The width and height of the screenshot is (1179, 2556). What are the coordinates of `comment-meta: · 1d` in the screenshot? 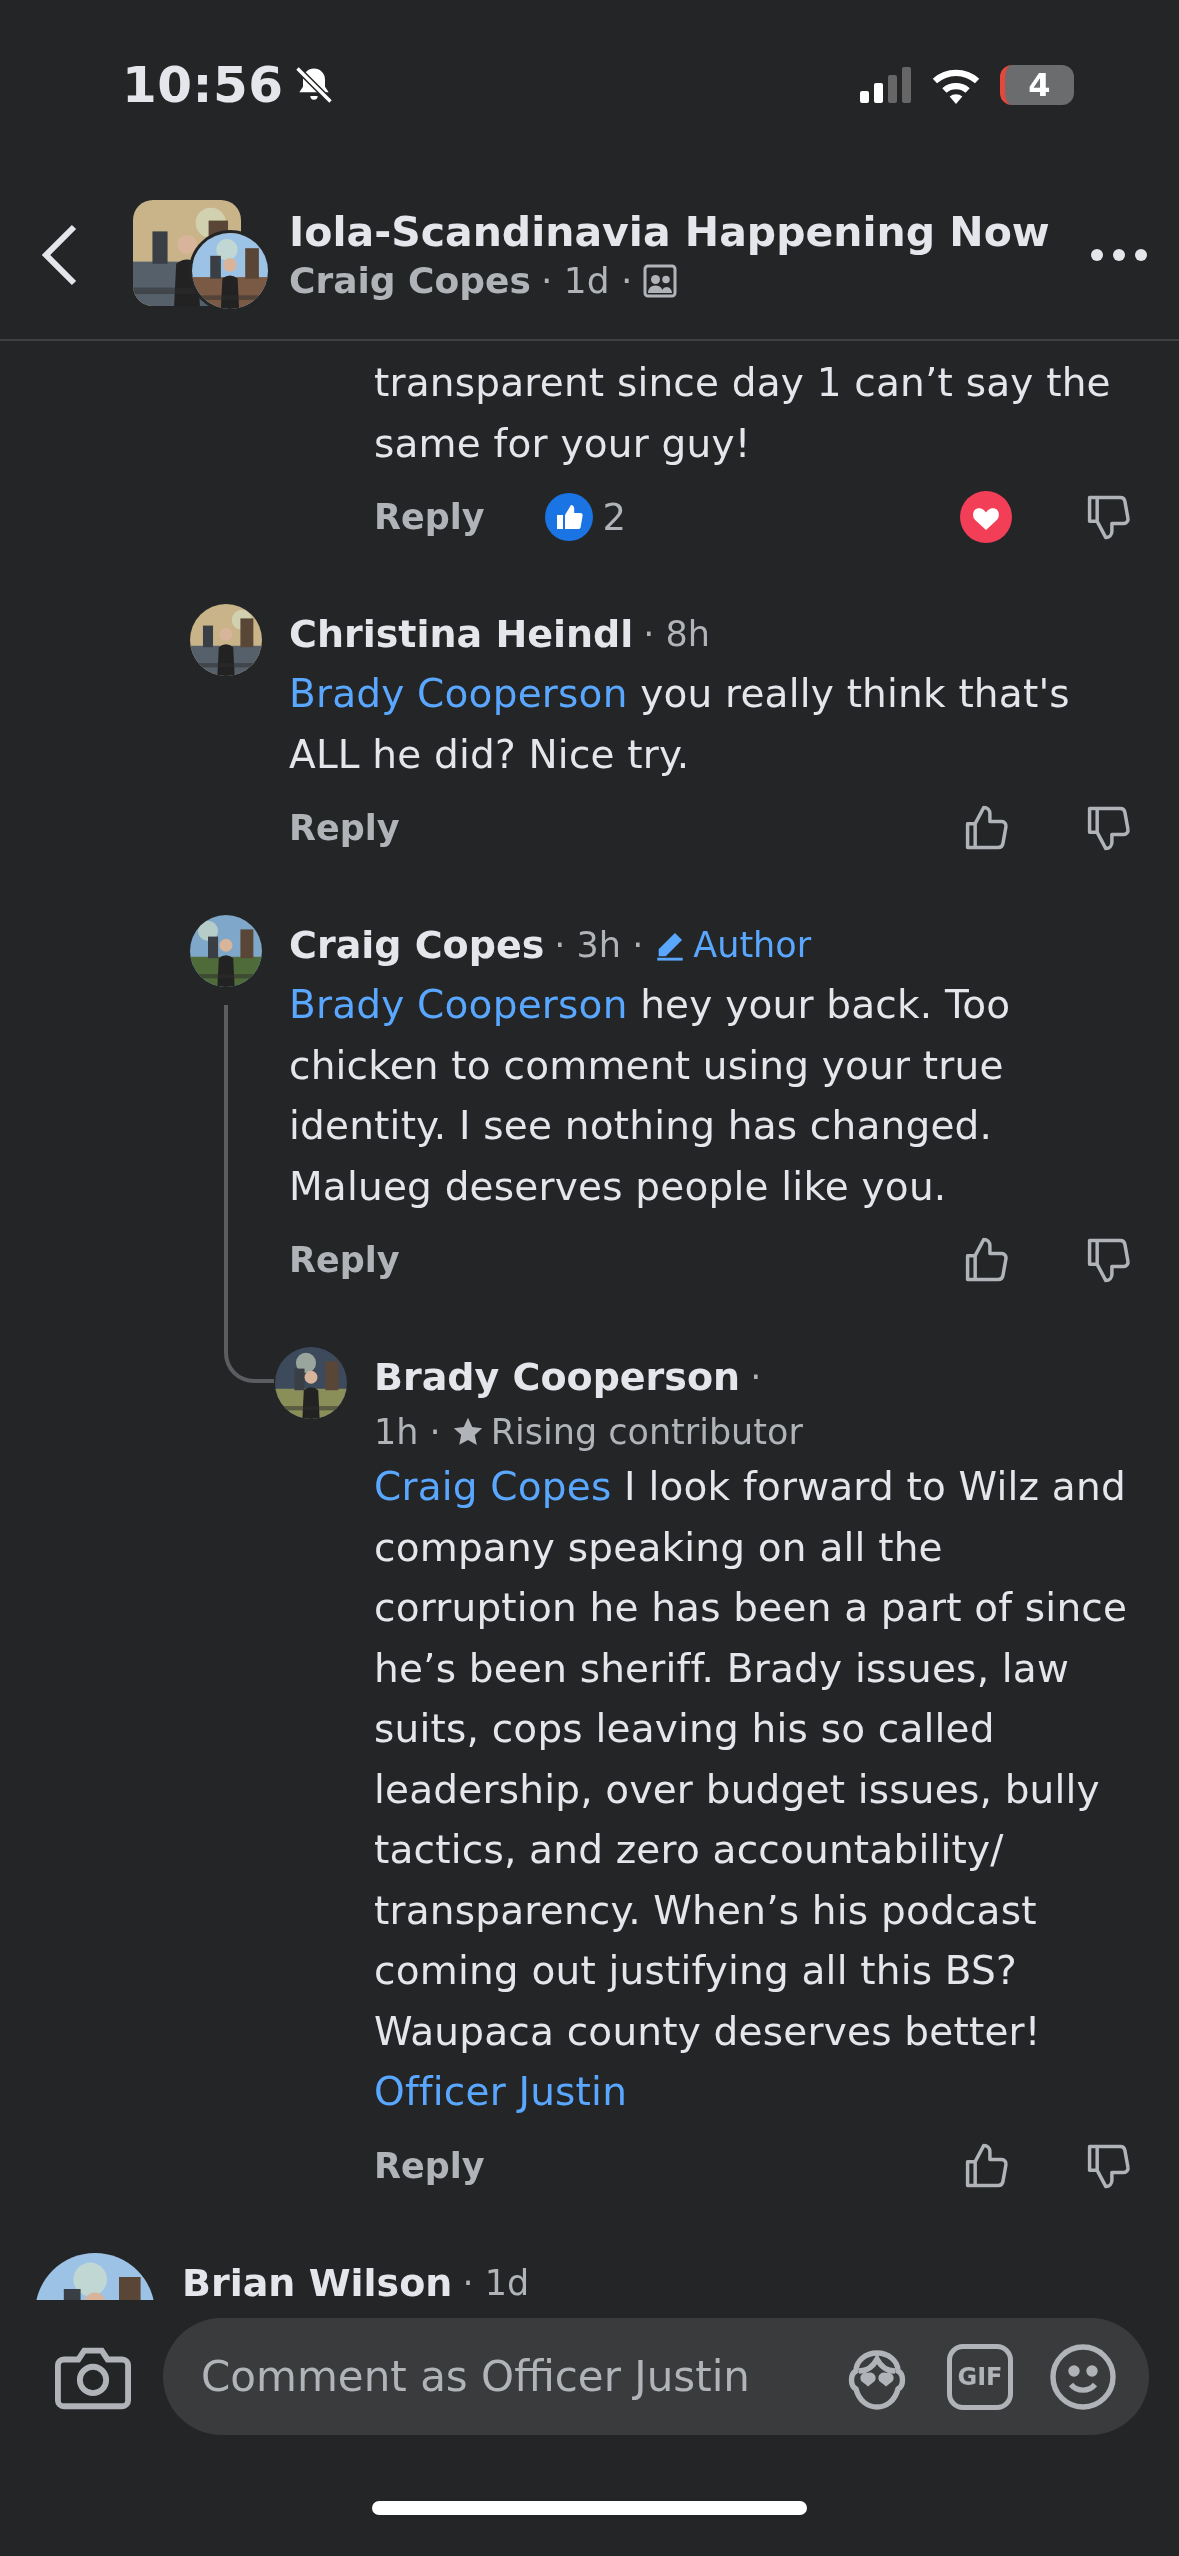 It's located at (496, 2280).